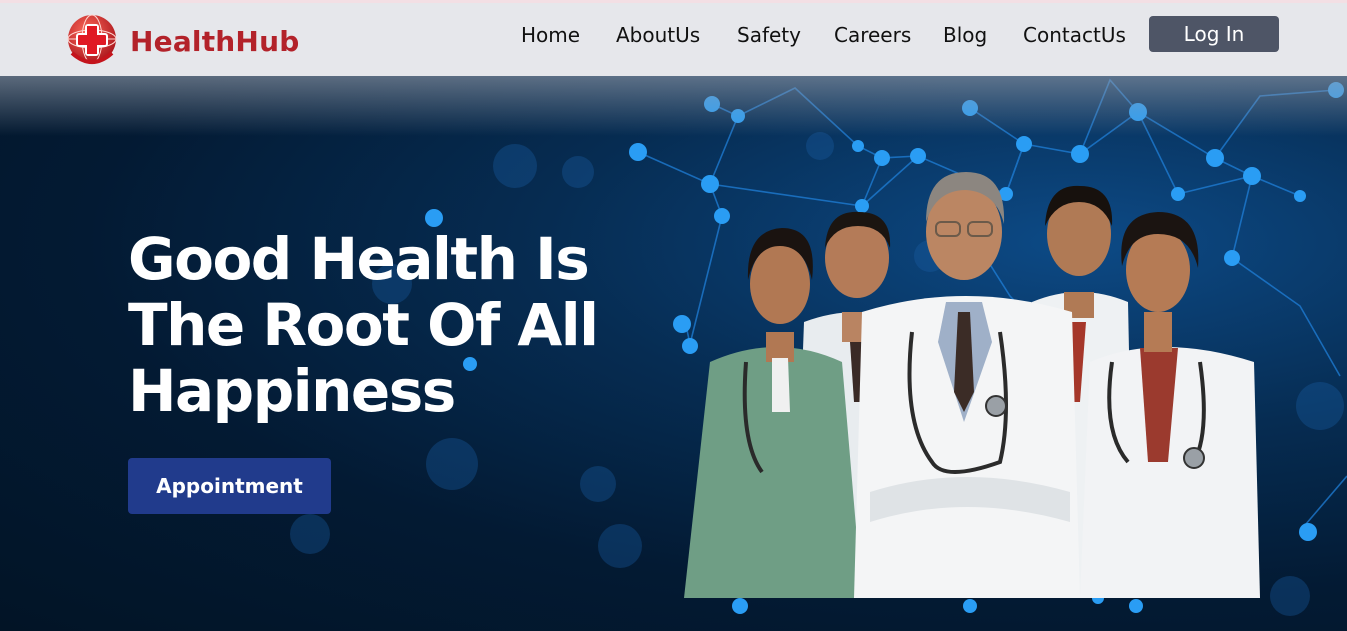  What do you see at coordinates (1214, 34) in the screenshot?
I see `login-button: Log In` at bounding box center [1214, 34].